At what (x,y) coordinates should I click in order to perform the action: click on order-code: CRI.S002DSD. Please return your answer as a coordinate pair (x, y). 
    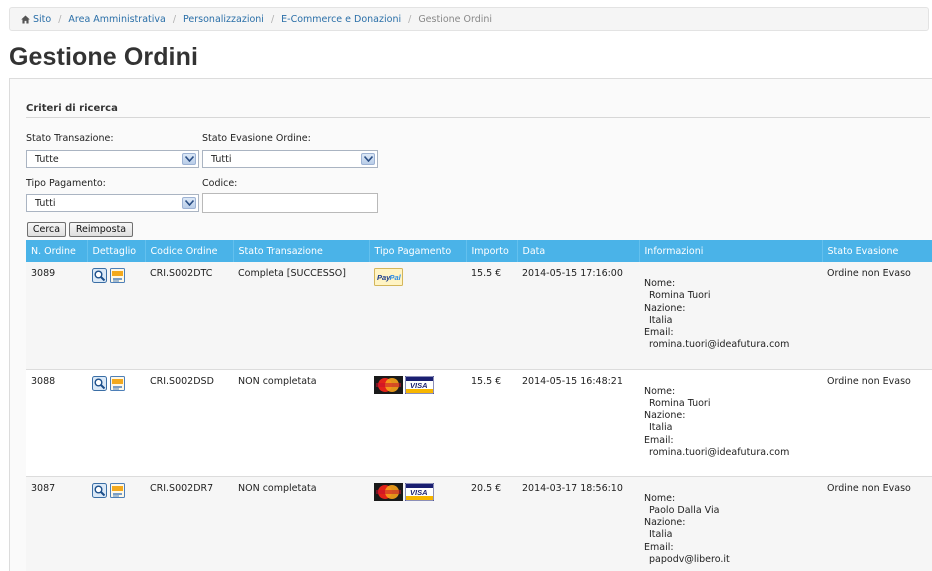
    Looking at the image, I should click on (189, 423).